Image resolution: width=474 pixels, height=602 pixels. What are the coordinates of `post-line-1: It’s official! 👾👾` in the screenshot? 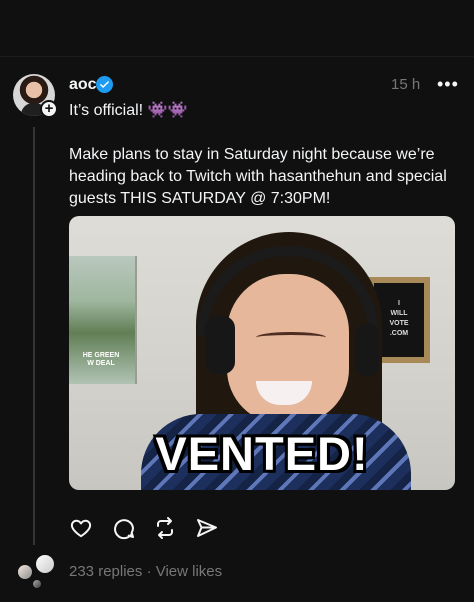 It's located at (128, 110).